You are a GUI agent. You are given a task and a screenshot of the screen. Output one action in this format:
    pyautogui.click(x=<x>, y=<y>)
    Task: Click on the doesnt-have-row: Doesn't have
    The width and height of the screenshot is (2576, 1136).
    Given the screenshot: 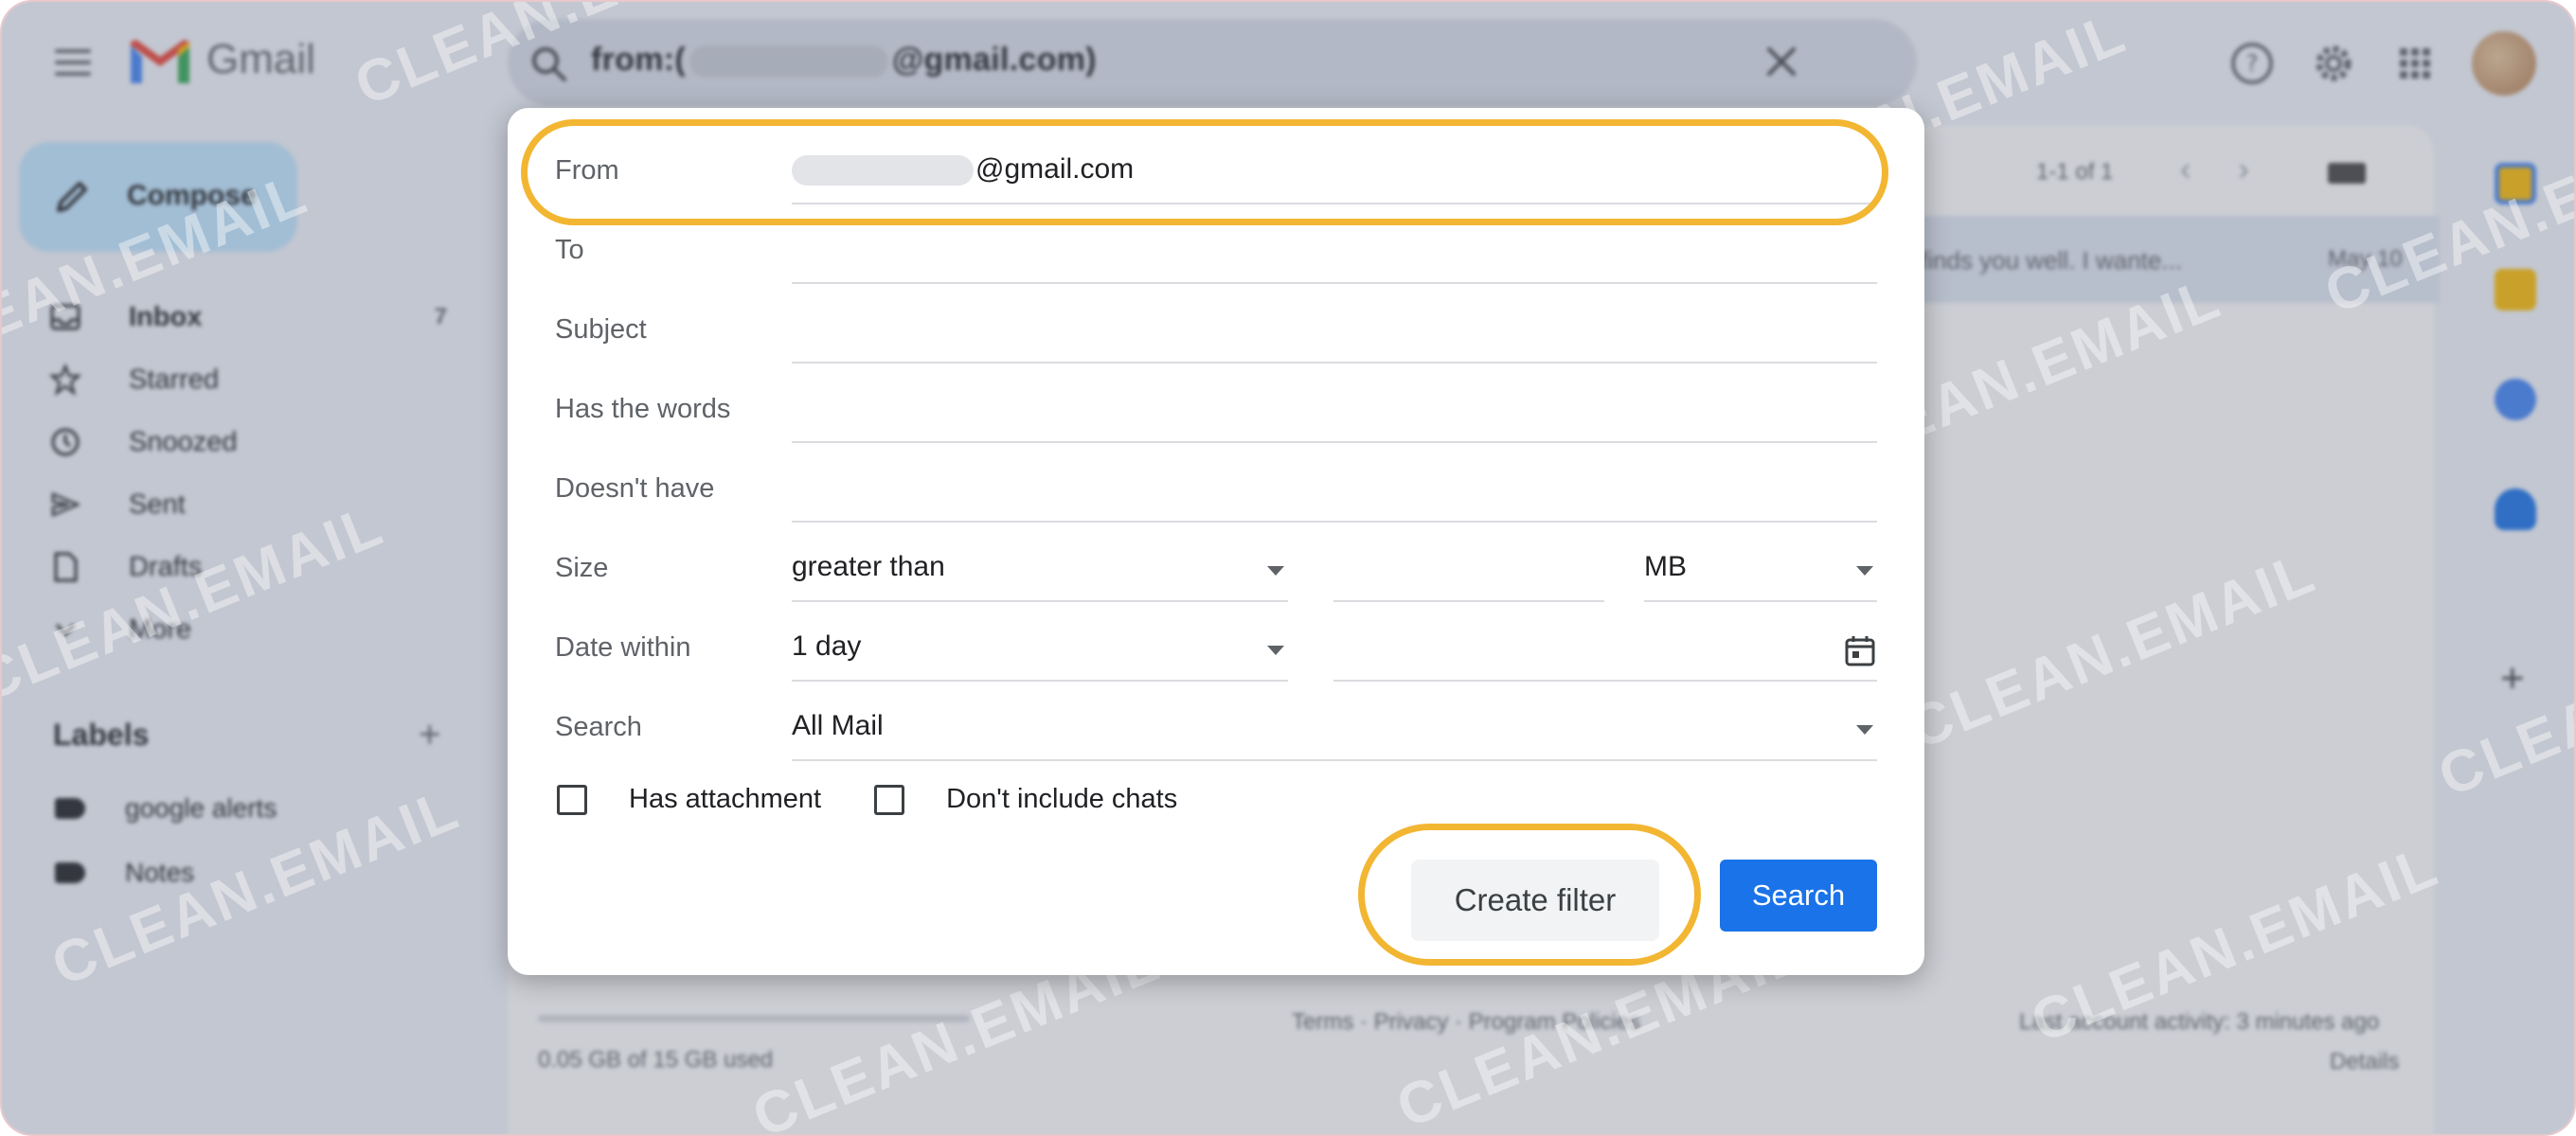 What is the action you would take?
    pyautogui.click(x=1216, y=492)
    